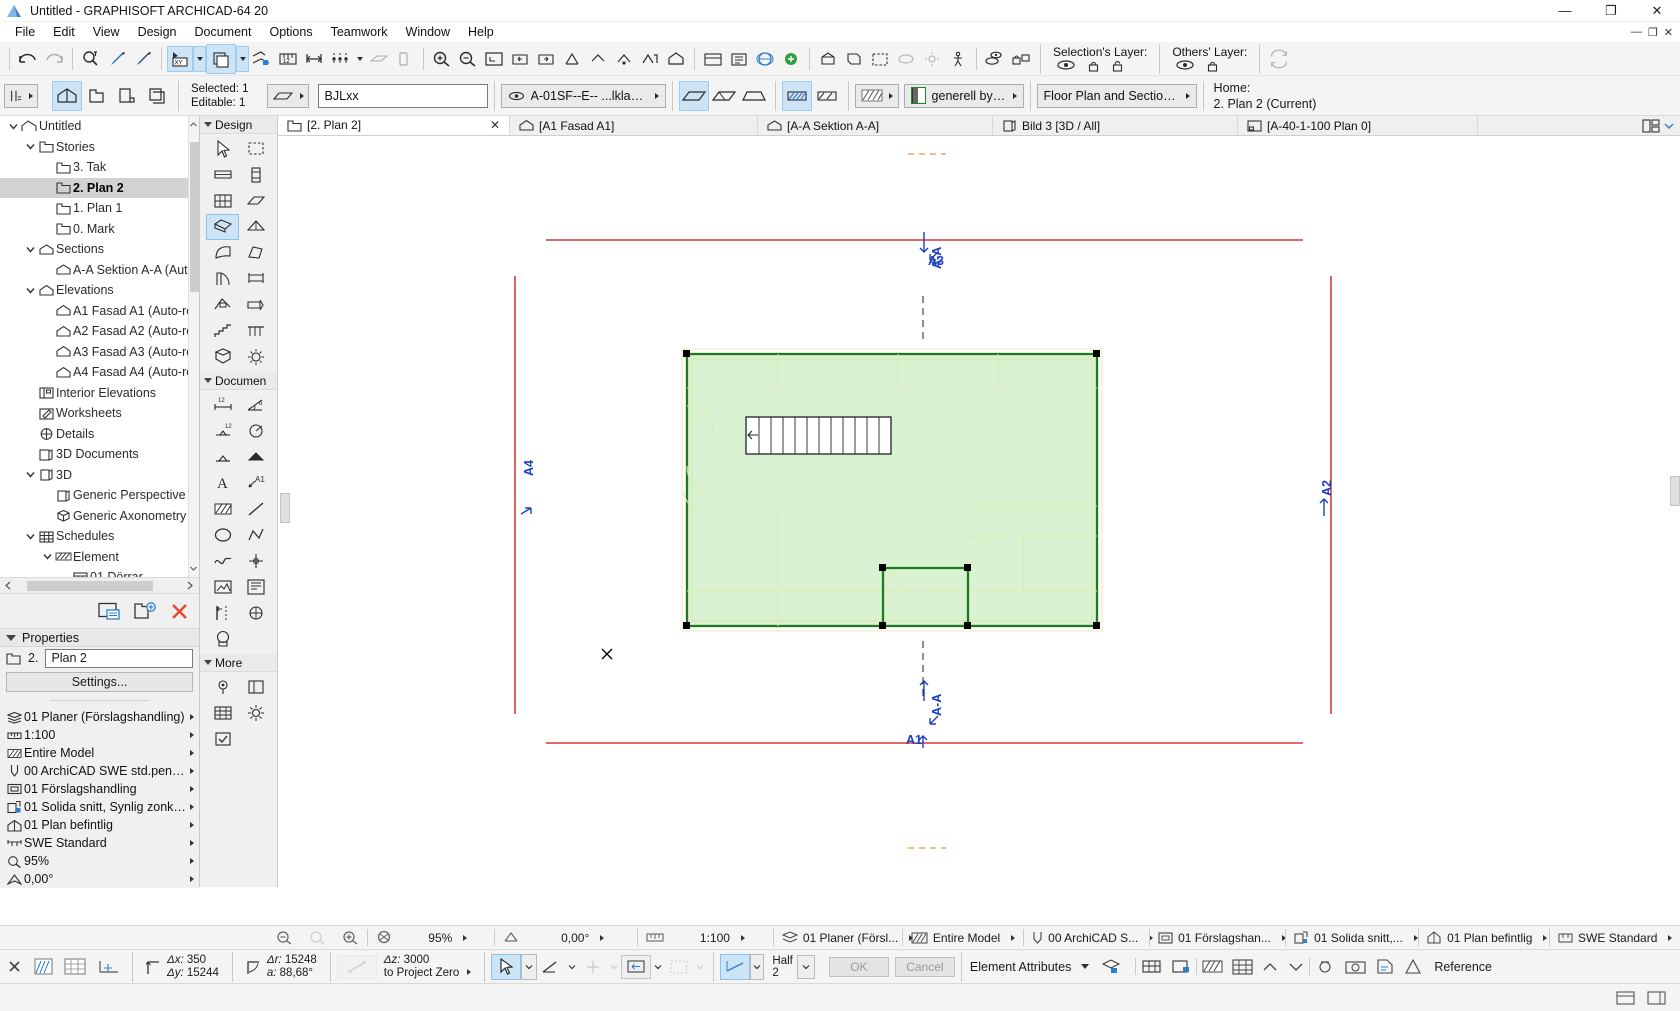 This screenshot has height=1011, width=1680. Describe the element at coordinates (99, 735) in the screenshot. I see `quick-option-row: 1:100` at that location.